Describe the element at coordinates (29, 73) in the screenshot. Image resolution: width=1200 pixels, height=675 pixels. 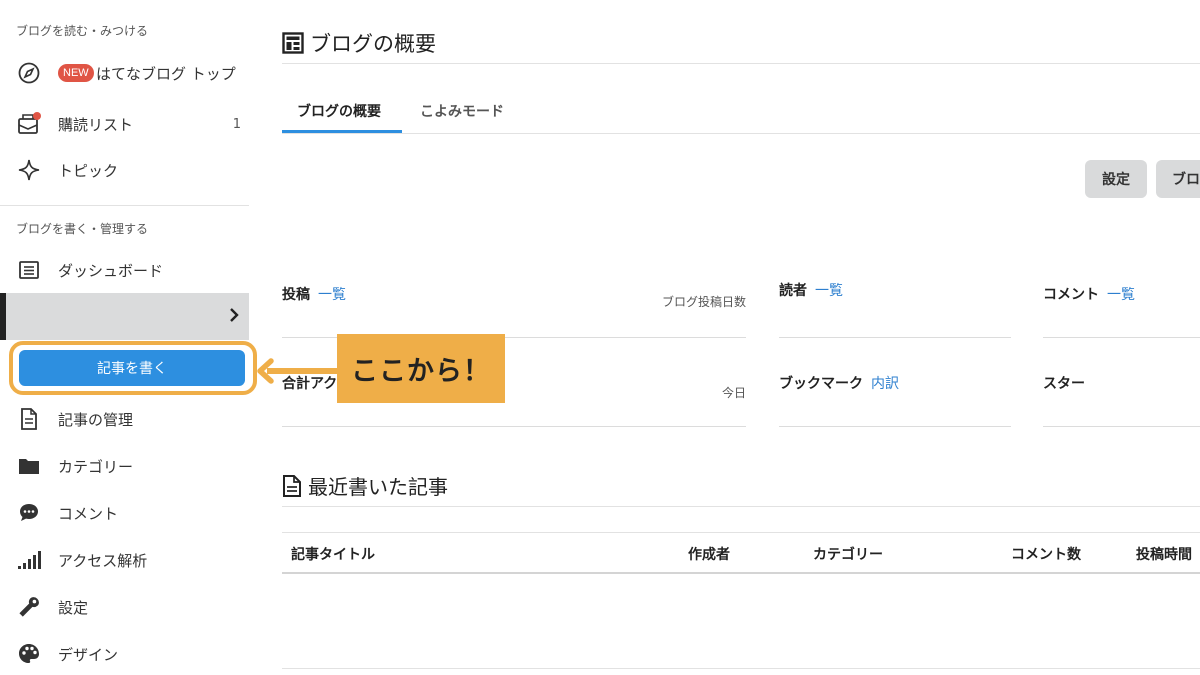
I see `compass-icon` at that location.